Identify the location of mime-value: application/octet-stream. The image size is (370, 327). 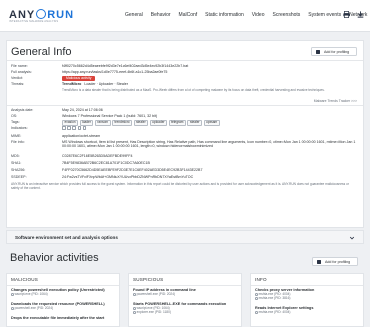
(81, 136).